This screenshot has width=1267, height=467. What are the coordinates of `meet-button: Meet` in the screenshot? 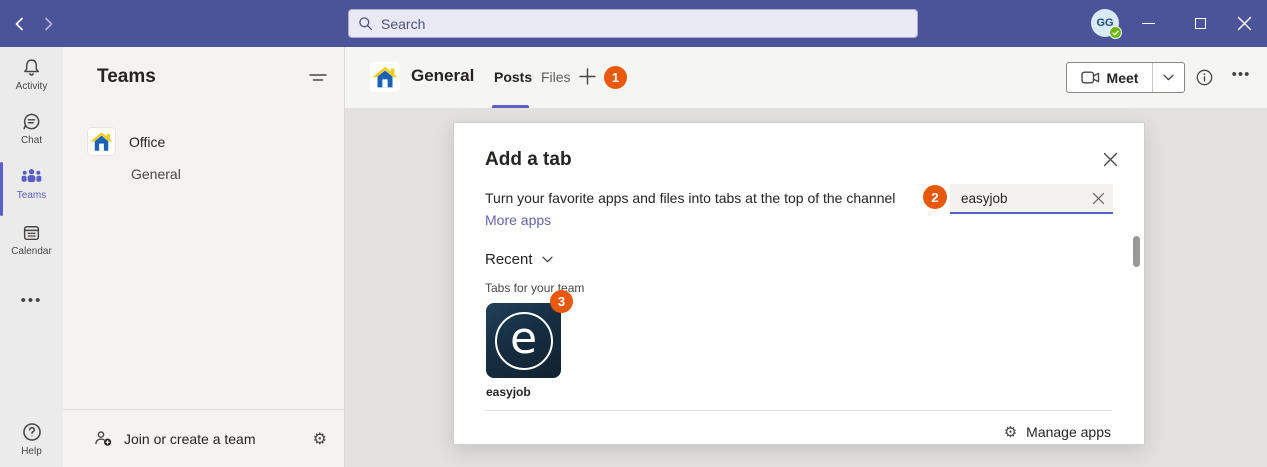 It's located at (1109, 77).